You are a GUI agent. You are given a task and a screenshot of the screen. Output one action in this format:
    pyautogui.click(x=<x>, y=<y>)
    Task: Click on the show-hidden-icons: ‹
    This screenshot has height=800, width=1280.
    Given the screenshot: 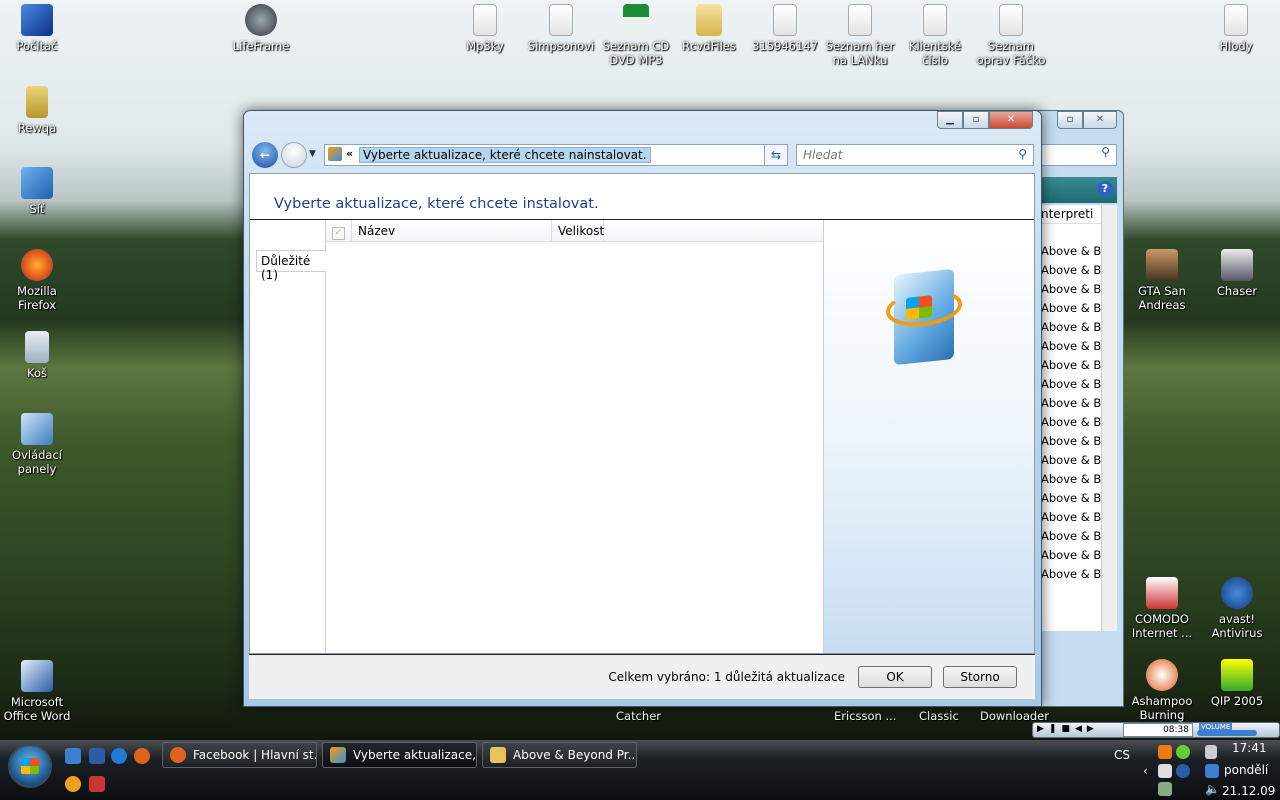 What is the action you would take?
    pyautogui.click(x=1145, y=771)
    